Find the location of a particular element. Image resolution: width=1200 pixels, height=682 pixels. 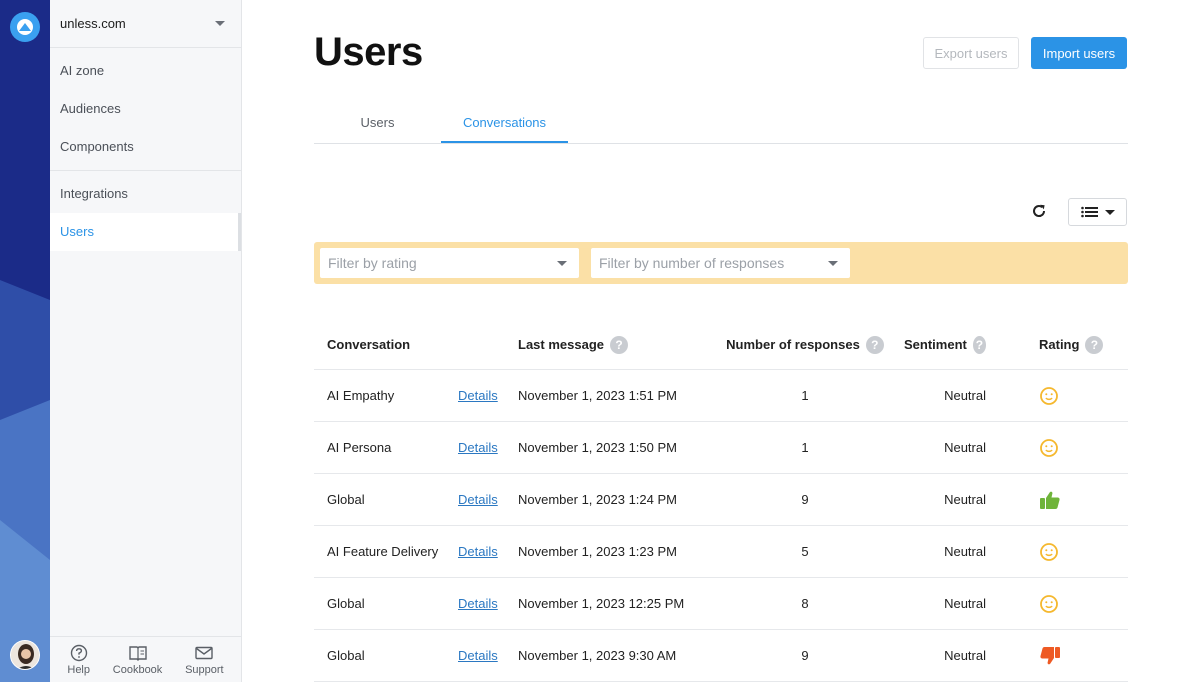

refresh-button is located at coordinates (1039, 211).